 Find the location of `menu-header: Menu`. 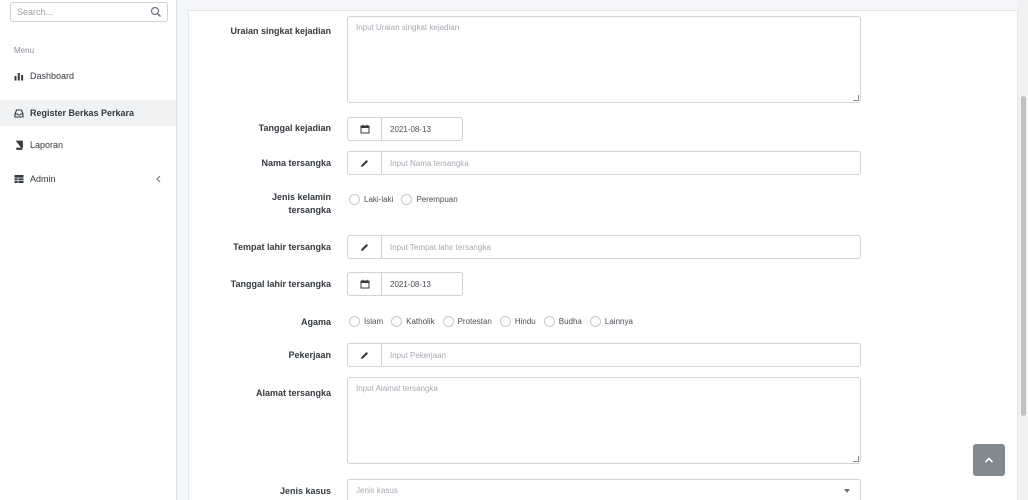

menu-header: Menu is located at coordinates (24, 50).